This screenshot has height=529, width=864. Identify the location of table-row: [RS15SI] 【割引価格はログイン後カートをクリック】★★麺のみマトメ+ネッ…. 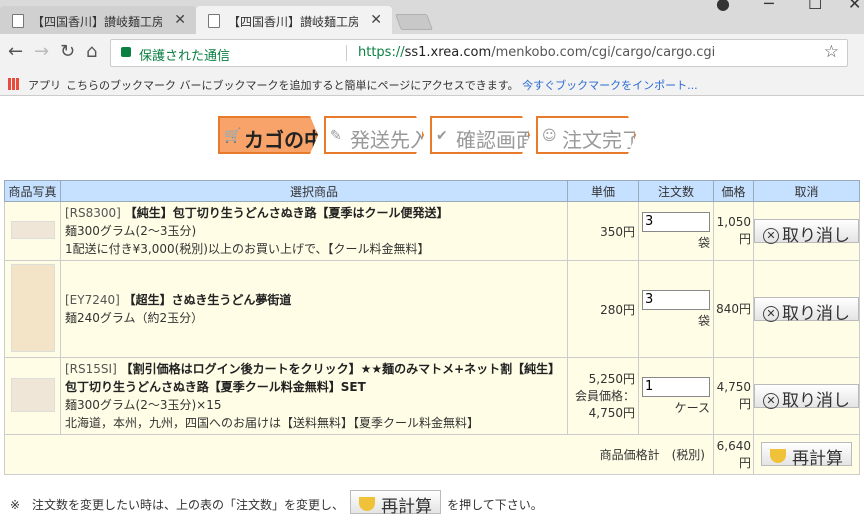
(432, 396).